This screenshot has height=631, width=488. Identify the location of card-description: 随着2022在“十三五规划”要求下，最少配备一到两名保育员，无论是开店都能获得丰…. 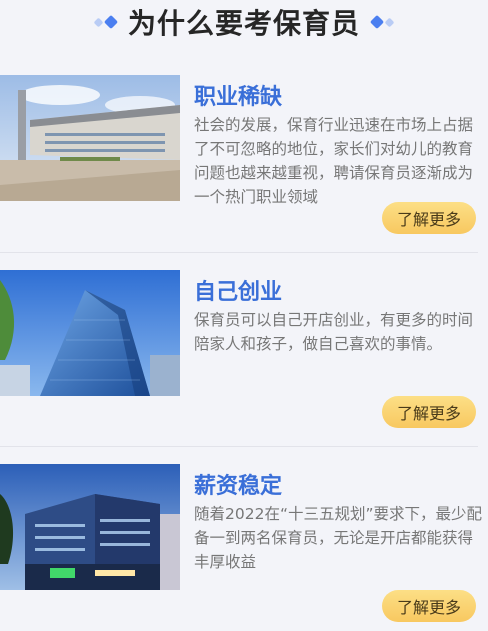
(338, 538).